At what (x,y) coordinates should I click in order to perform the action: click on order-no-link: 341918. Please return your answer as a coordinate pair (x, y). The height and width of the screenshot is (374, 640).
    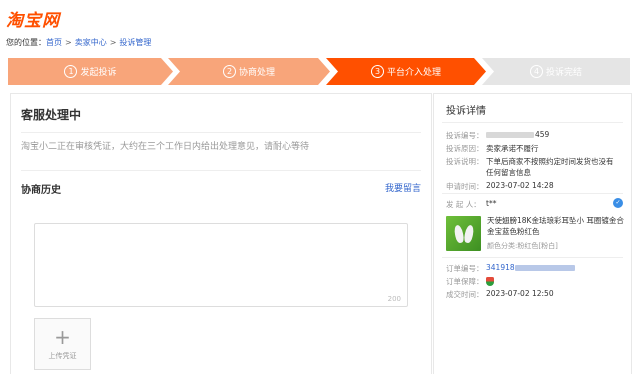
    Looking at the image, I should click on (530, 267).